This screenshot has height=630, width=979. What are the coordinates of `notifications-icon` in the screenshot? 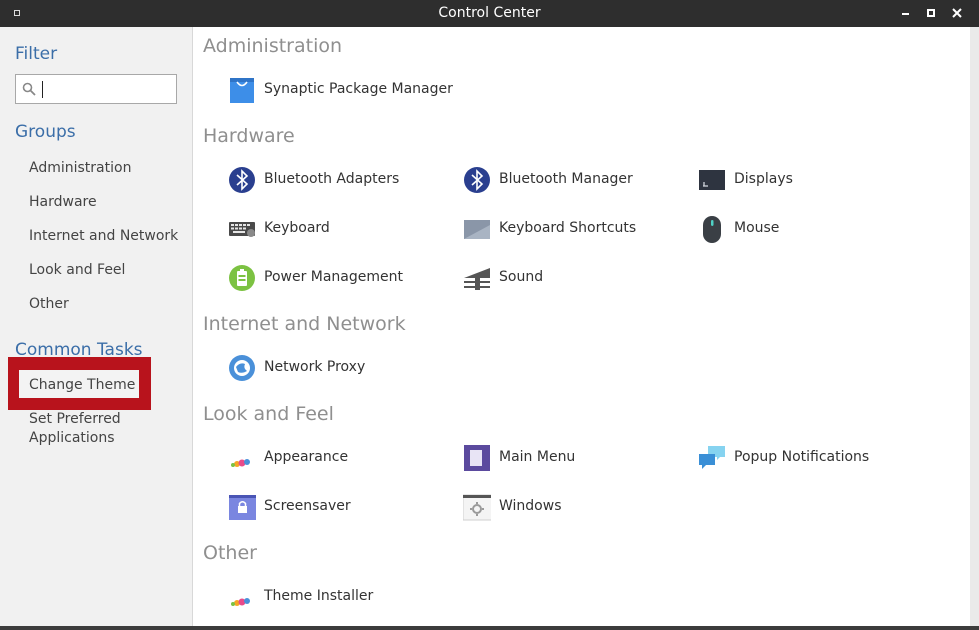 It's located at (712, 457).